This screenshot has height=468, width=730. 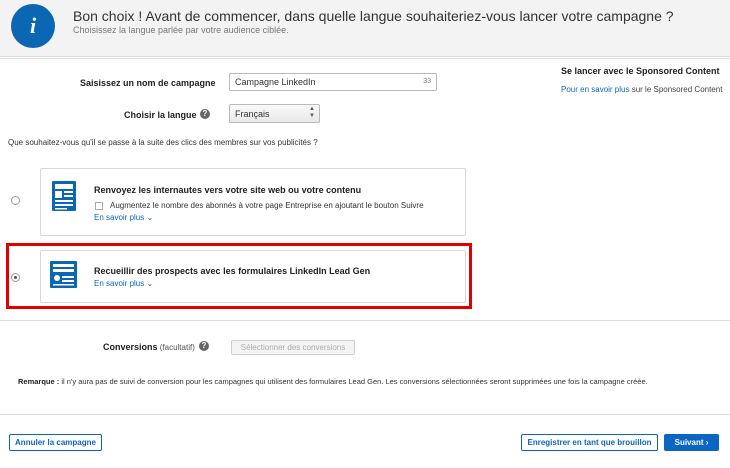 What do you see at coordinates (252, 114) in the screenshot?
I see `language-value: Français` at bounding box center [252, 114].